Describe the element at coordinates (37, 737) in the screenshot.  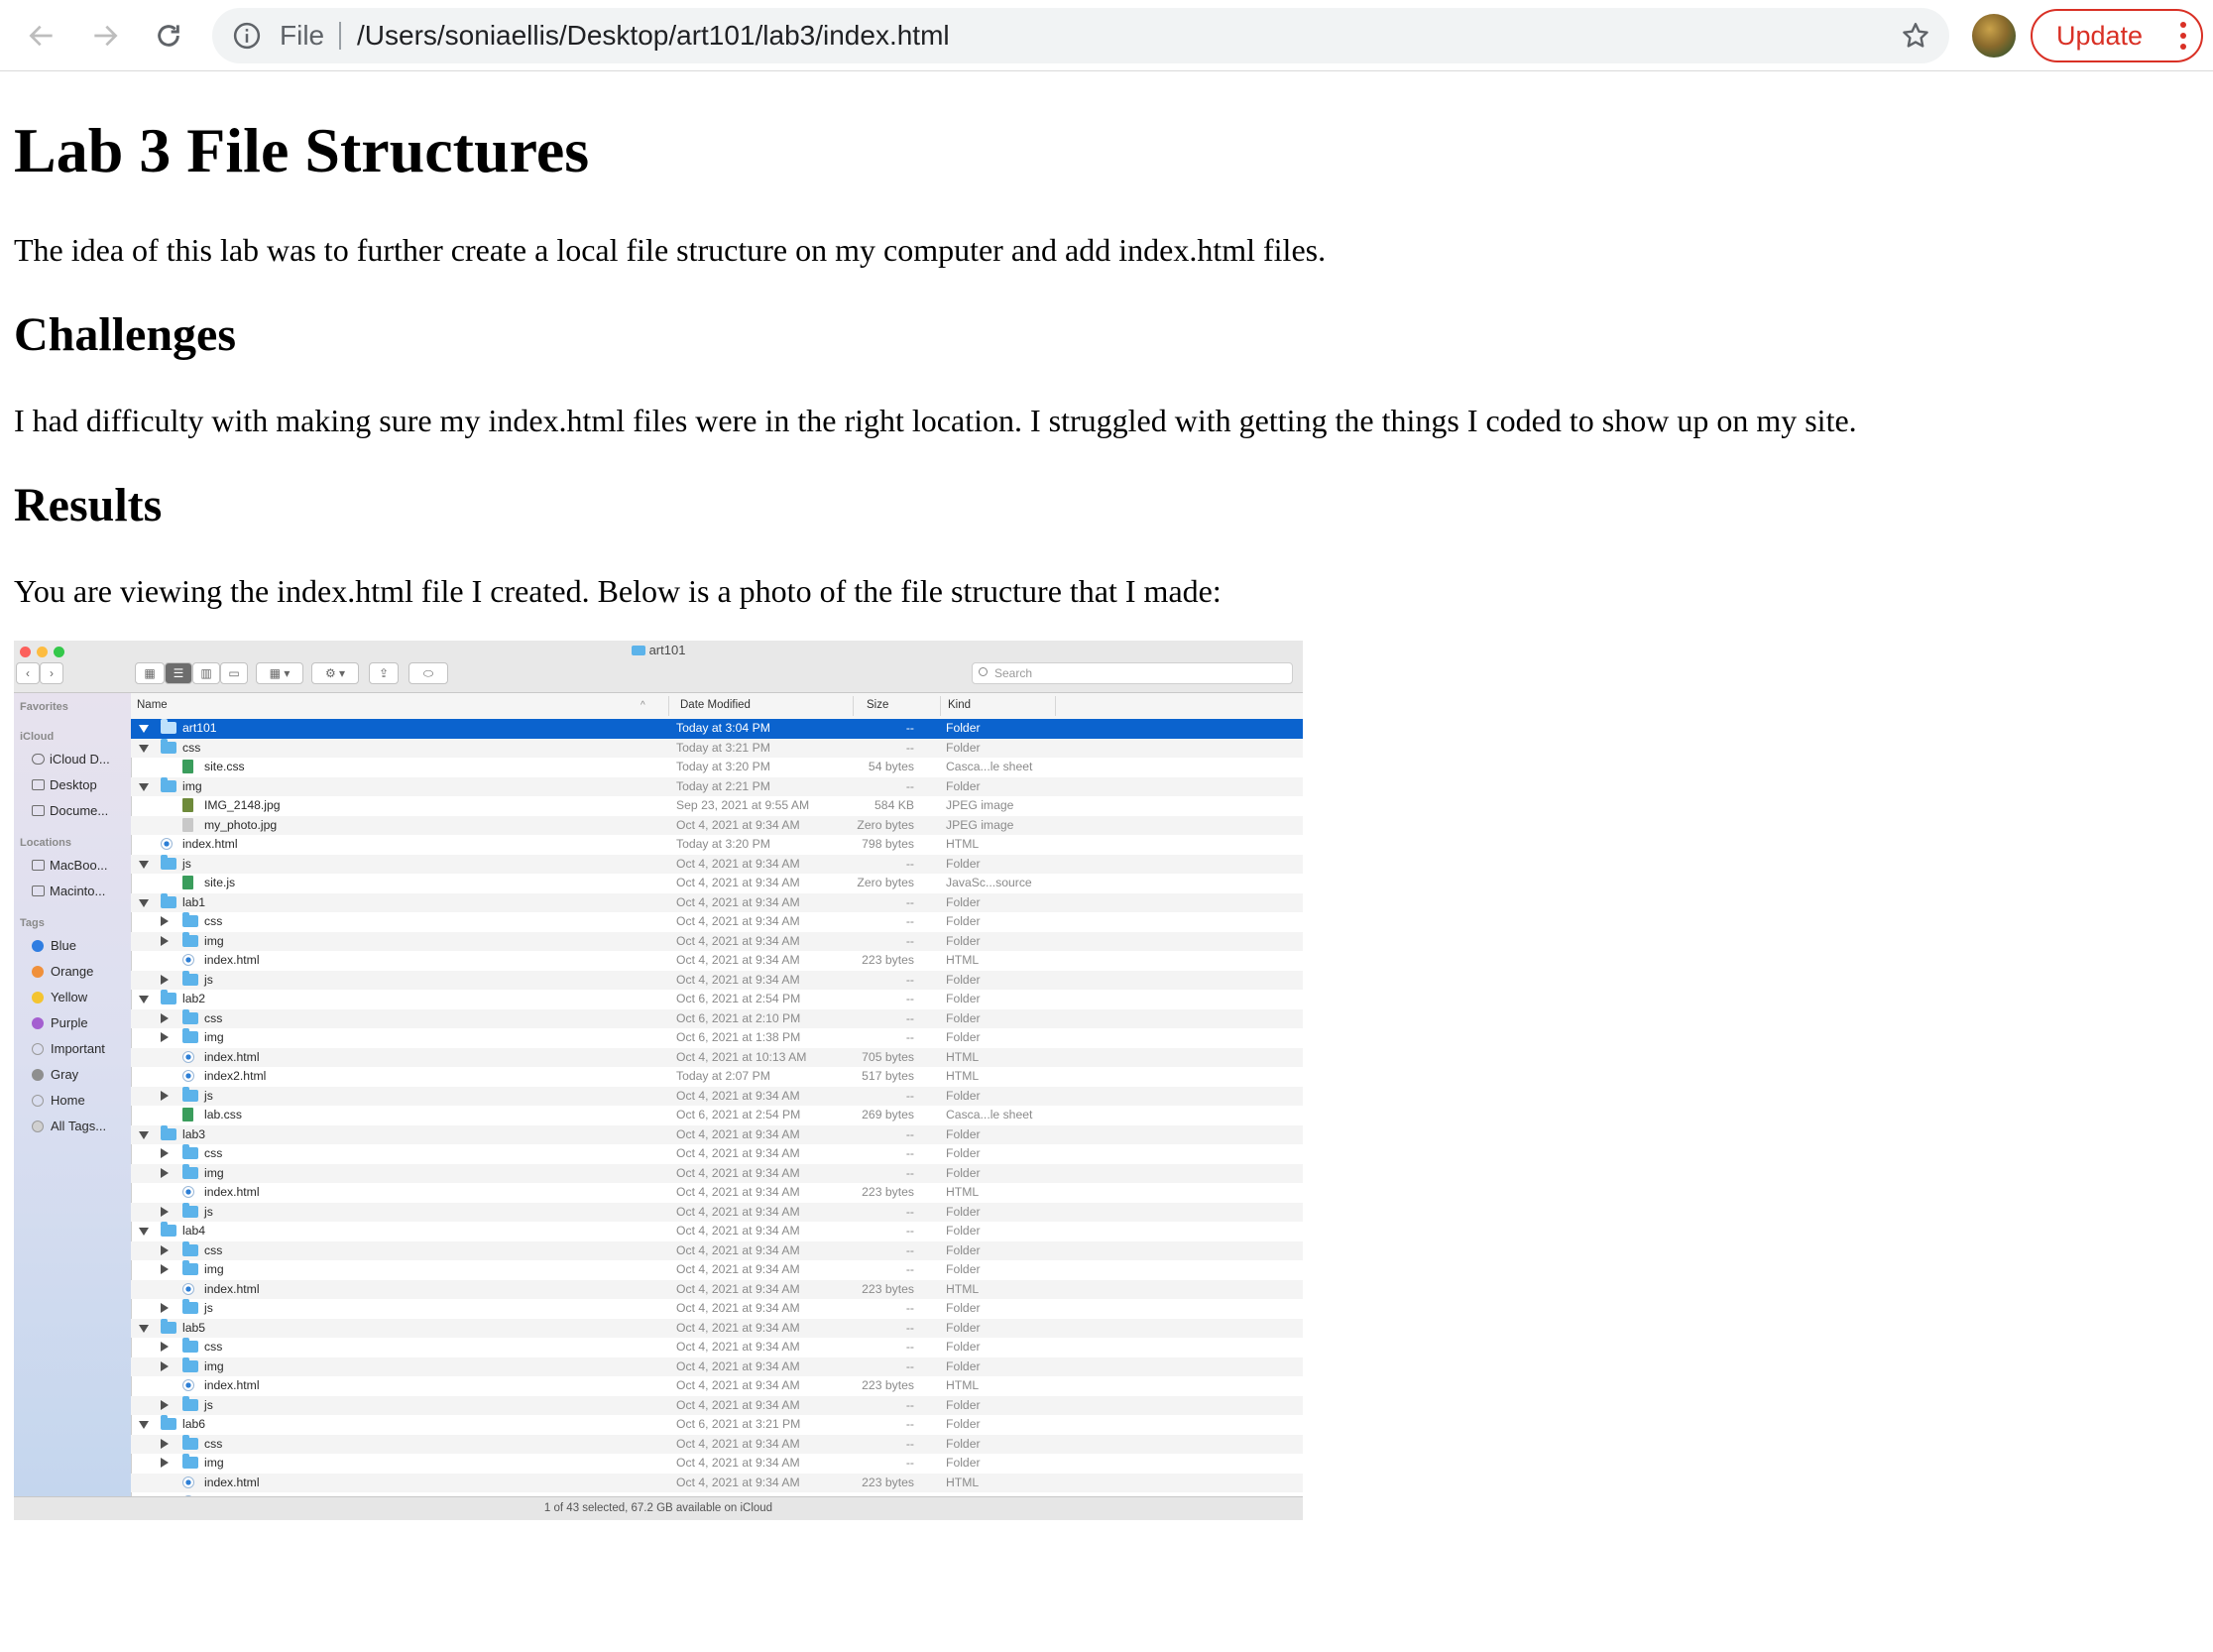
I see `sidebar-heading-icloud: iCloud` at that location.